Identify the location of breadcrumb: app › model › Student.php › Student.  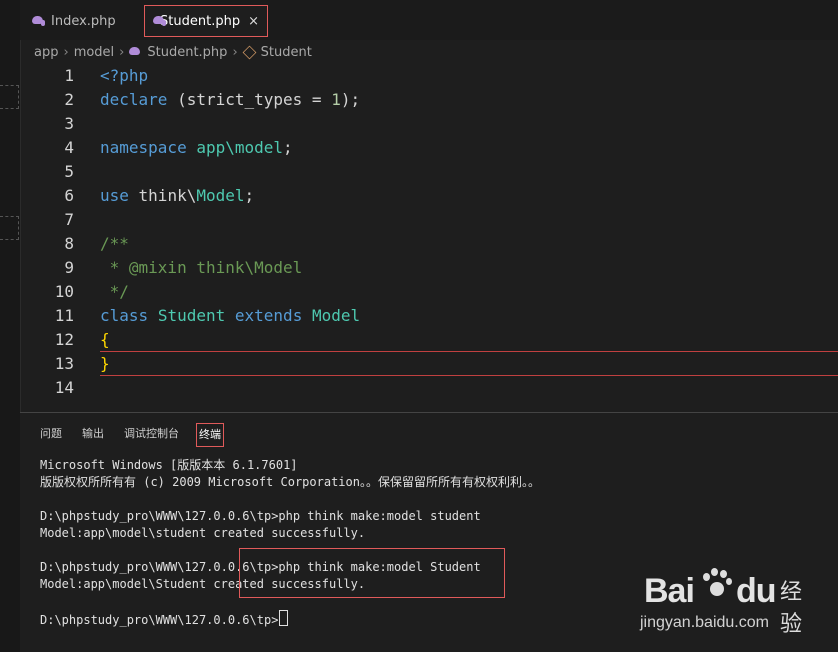
(429, 52).